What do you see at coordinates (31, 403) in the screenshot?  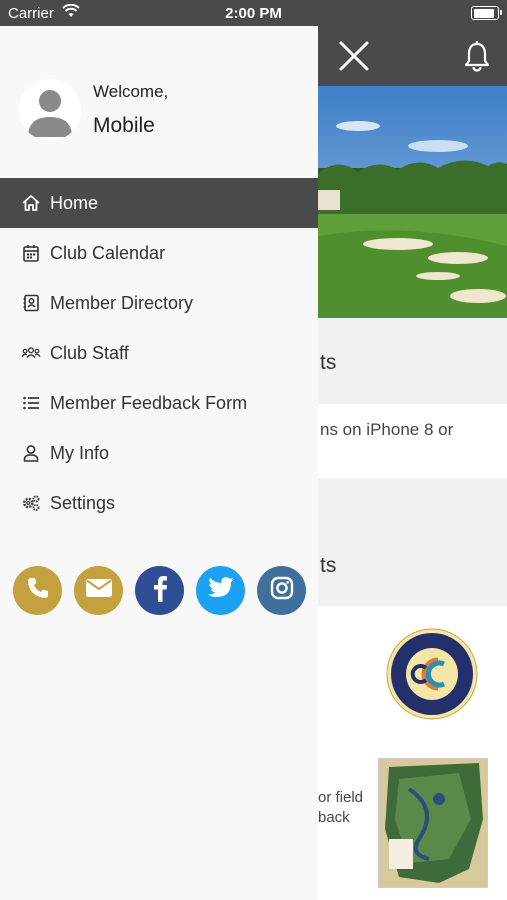 I see `list-icon` at bounding box center [31, 403].